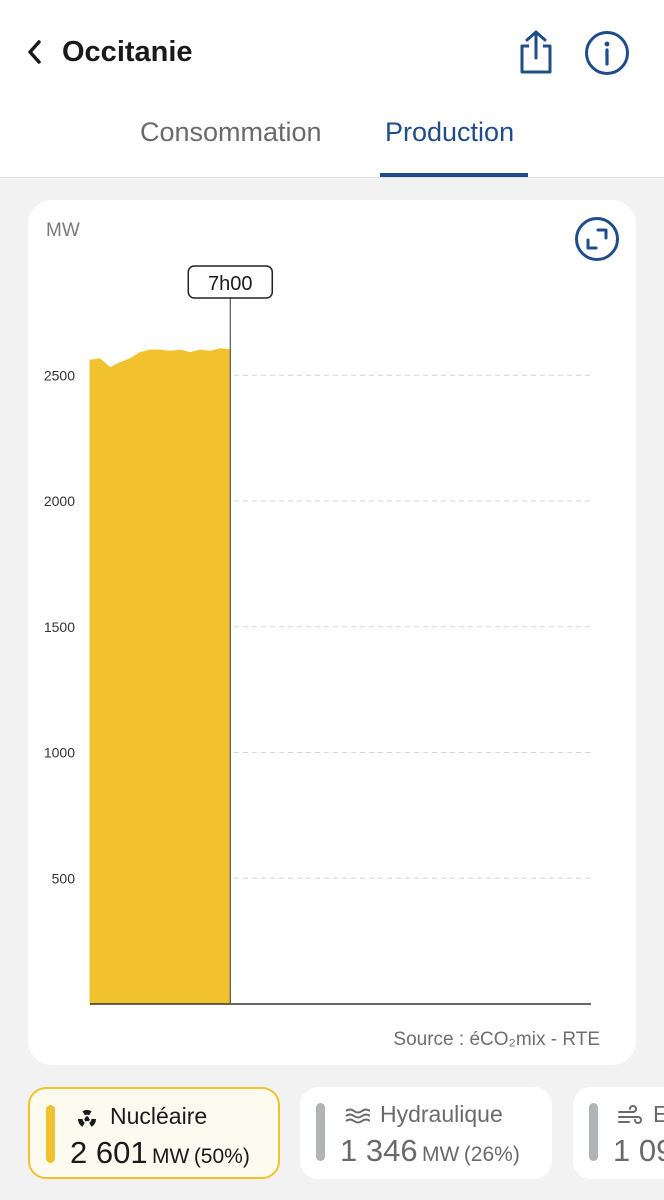 This screenshot has height=1200, width=664. I want to click on legend-share: (50%), so click(221, 1156).